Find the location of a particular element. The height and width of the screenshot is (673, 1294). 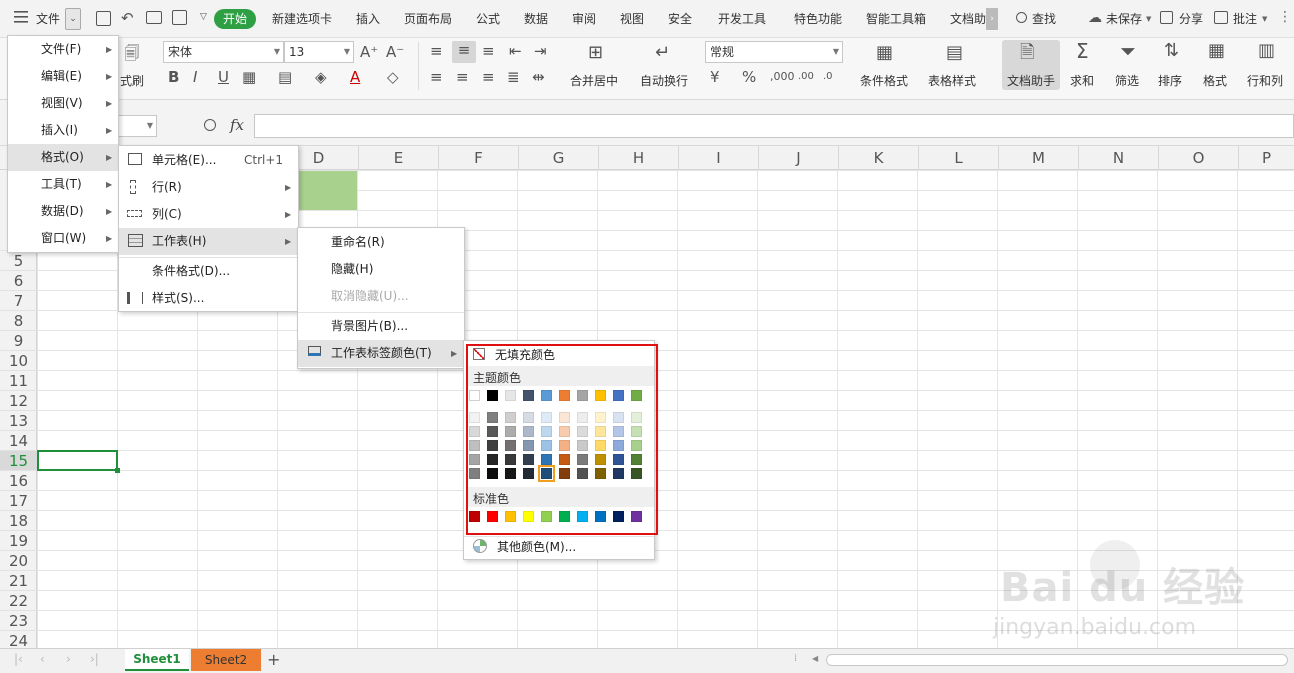

no-fill-icon is located at coordinates (479, 354).